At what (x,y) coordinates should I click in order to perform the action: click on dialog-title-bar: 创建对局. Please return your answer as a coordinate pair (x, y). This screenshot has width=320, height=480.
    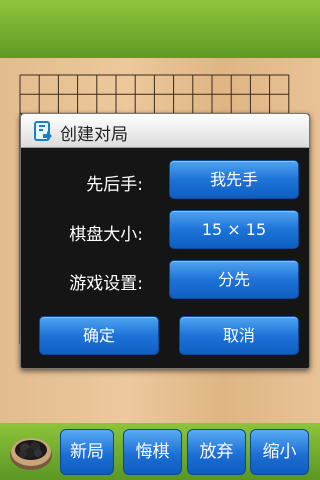
    Looking at the image, I should click on (165, 131).